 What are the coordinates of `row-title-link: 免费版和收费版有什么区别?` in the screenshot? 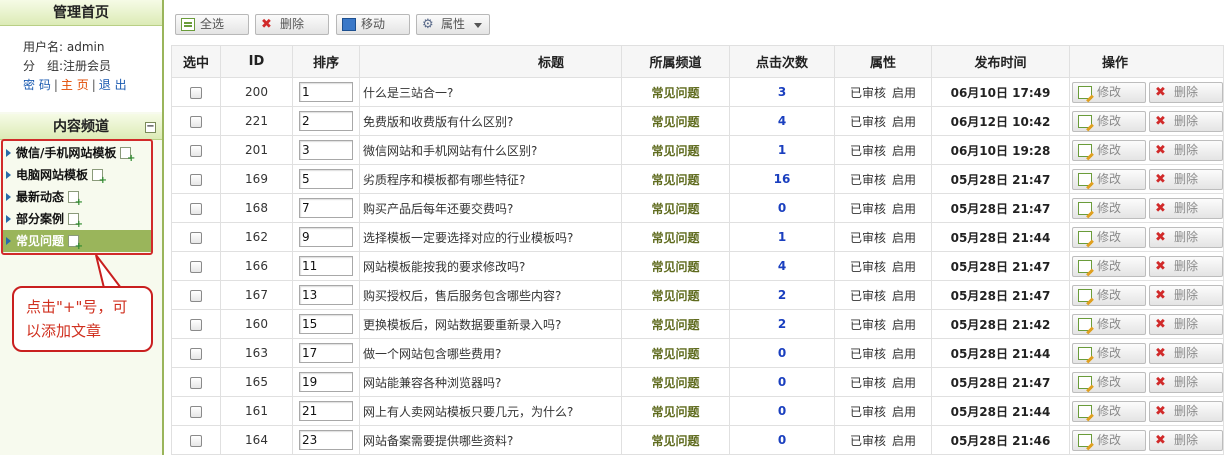 It's located at (490, 121).